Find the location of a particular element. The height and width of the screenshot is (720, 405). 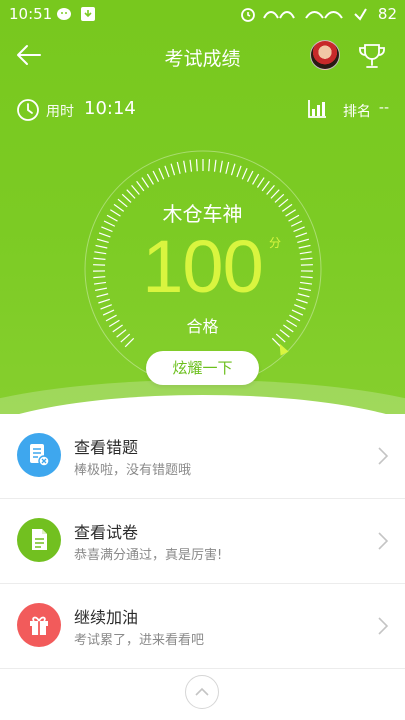

item-title: 继续加油 is located at coordinates (106, 617).